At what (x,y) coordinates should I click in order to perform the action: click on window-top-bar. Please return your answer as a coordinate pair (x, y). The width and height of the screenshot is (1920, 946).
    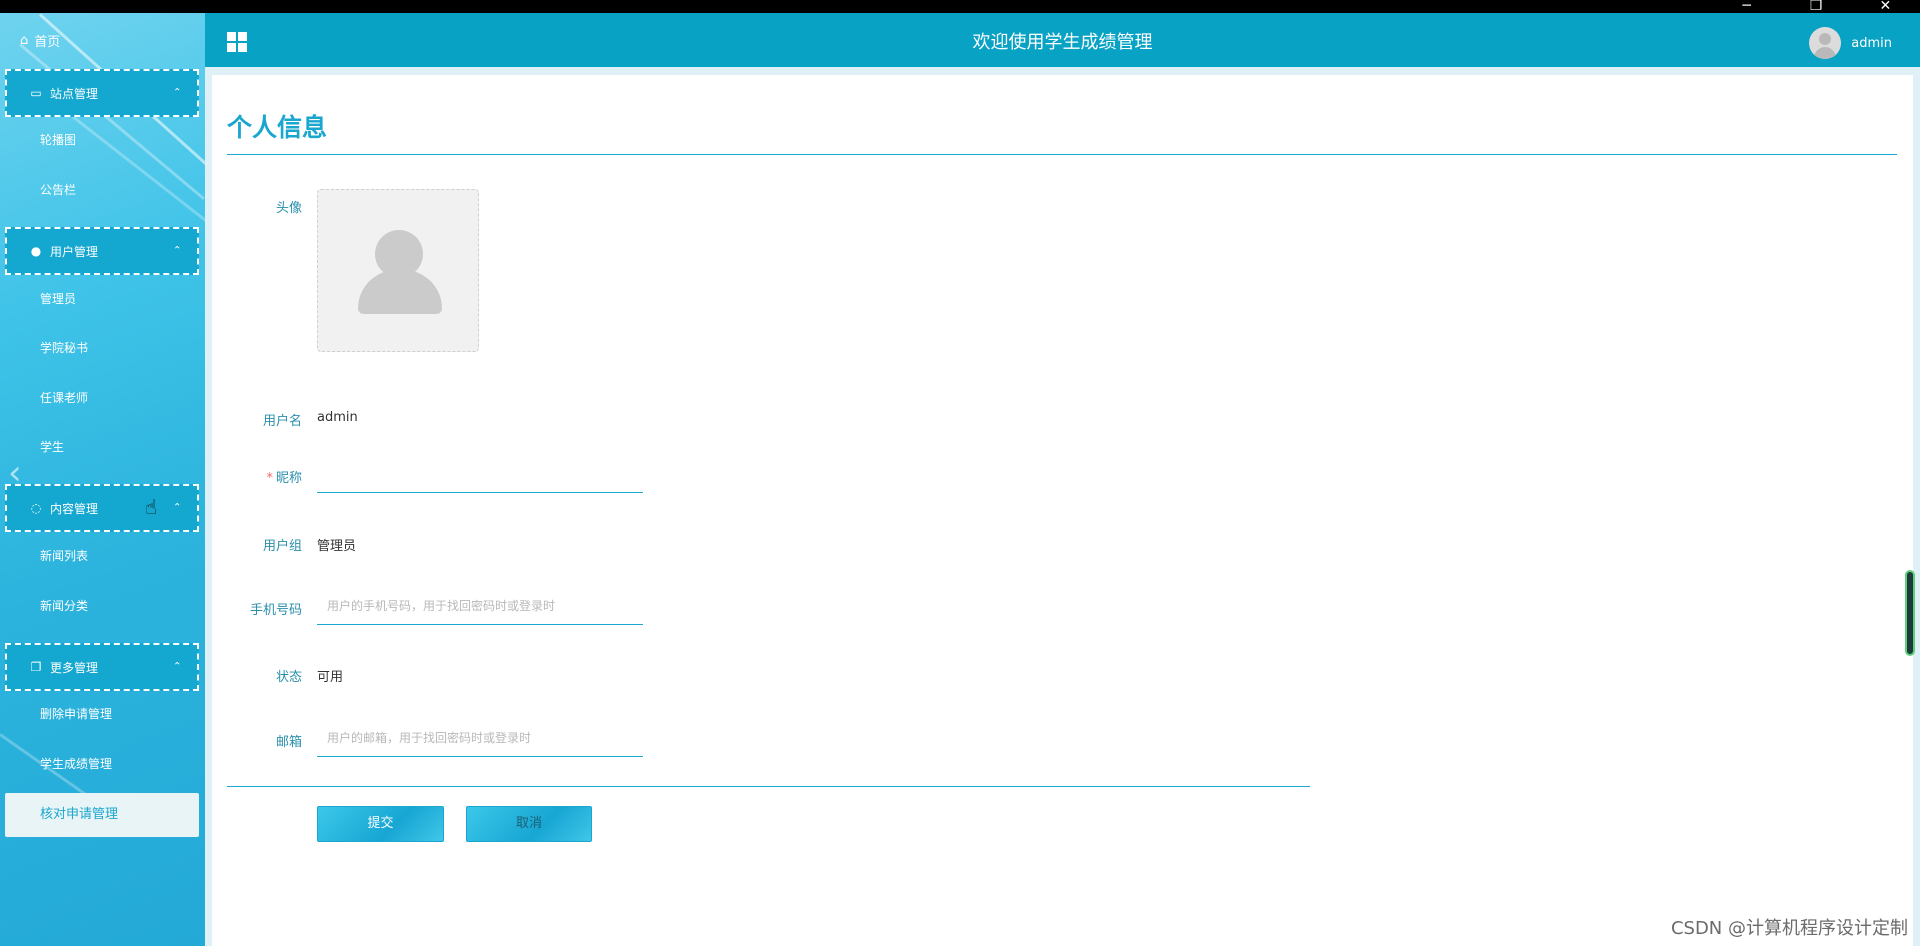
    Looking at the image, I should click on (960, 6).